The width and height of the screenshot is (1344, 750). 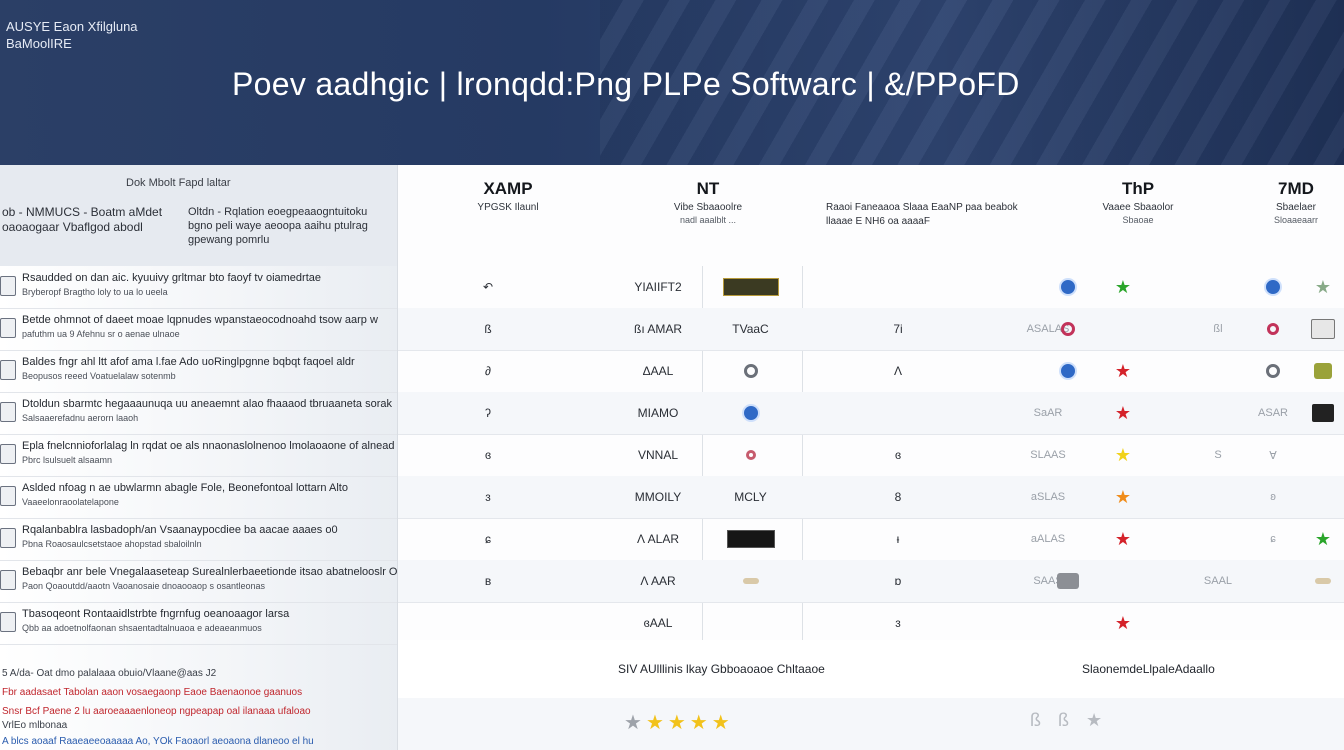 I want to click on table-row: ↶ YIAIIFT2 ★ ★, so click(x=871, y=287).